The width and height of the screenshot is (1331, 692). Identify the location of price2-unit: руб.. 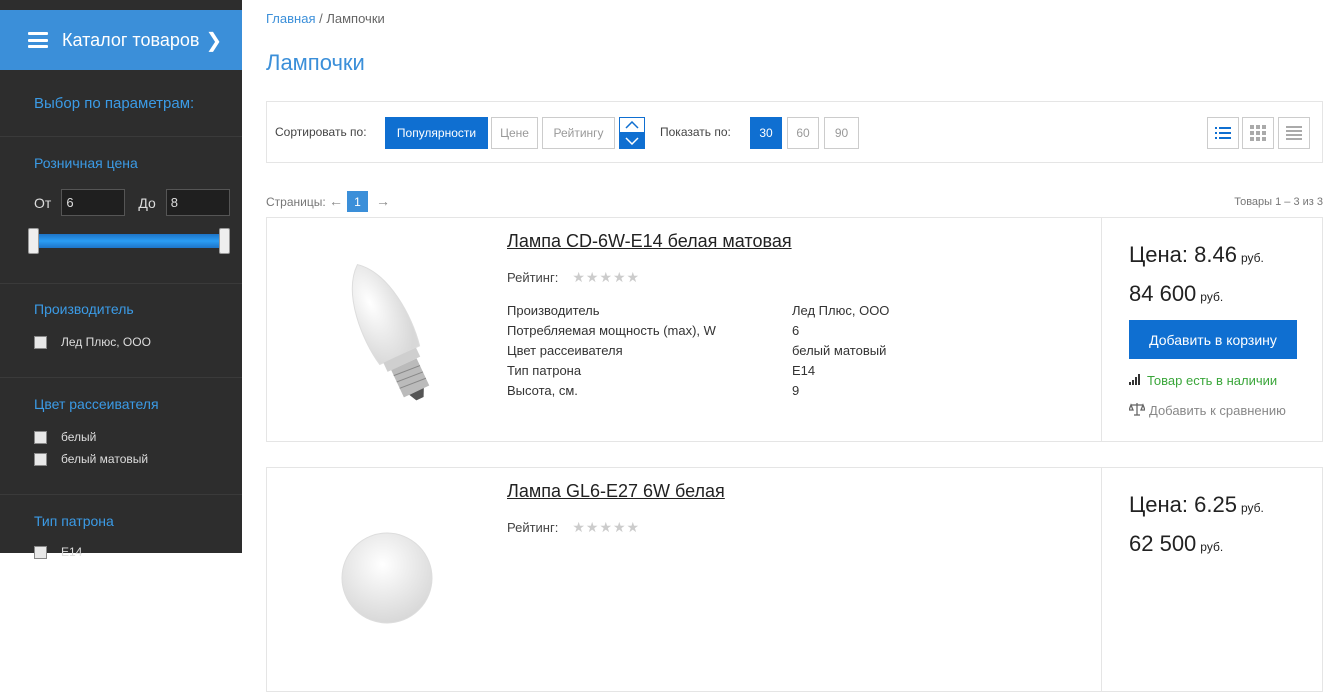
(1212, 547).